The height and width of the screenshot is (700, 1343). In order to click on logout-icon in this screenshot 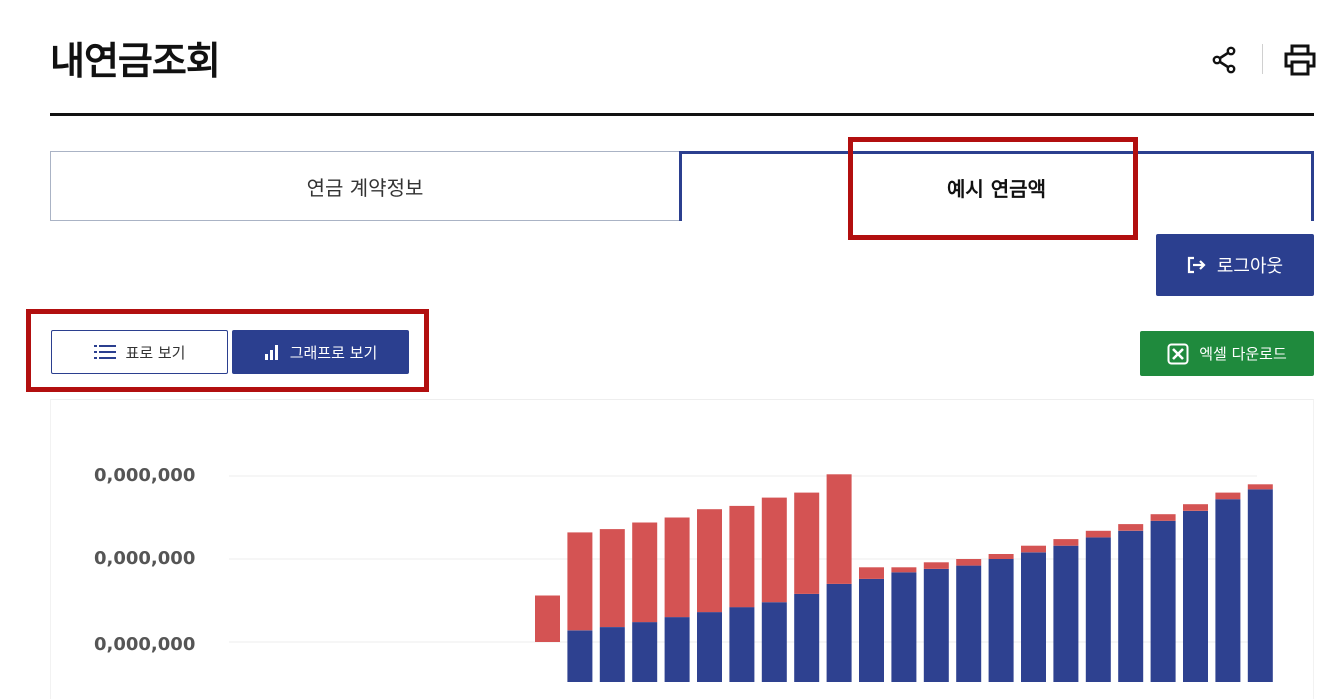, I will do `click(1197, 265)`.